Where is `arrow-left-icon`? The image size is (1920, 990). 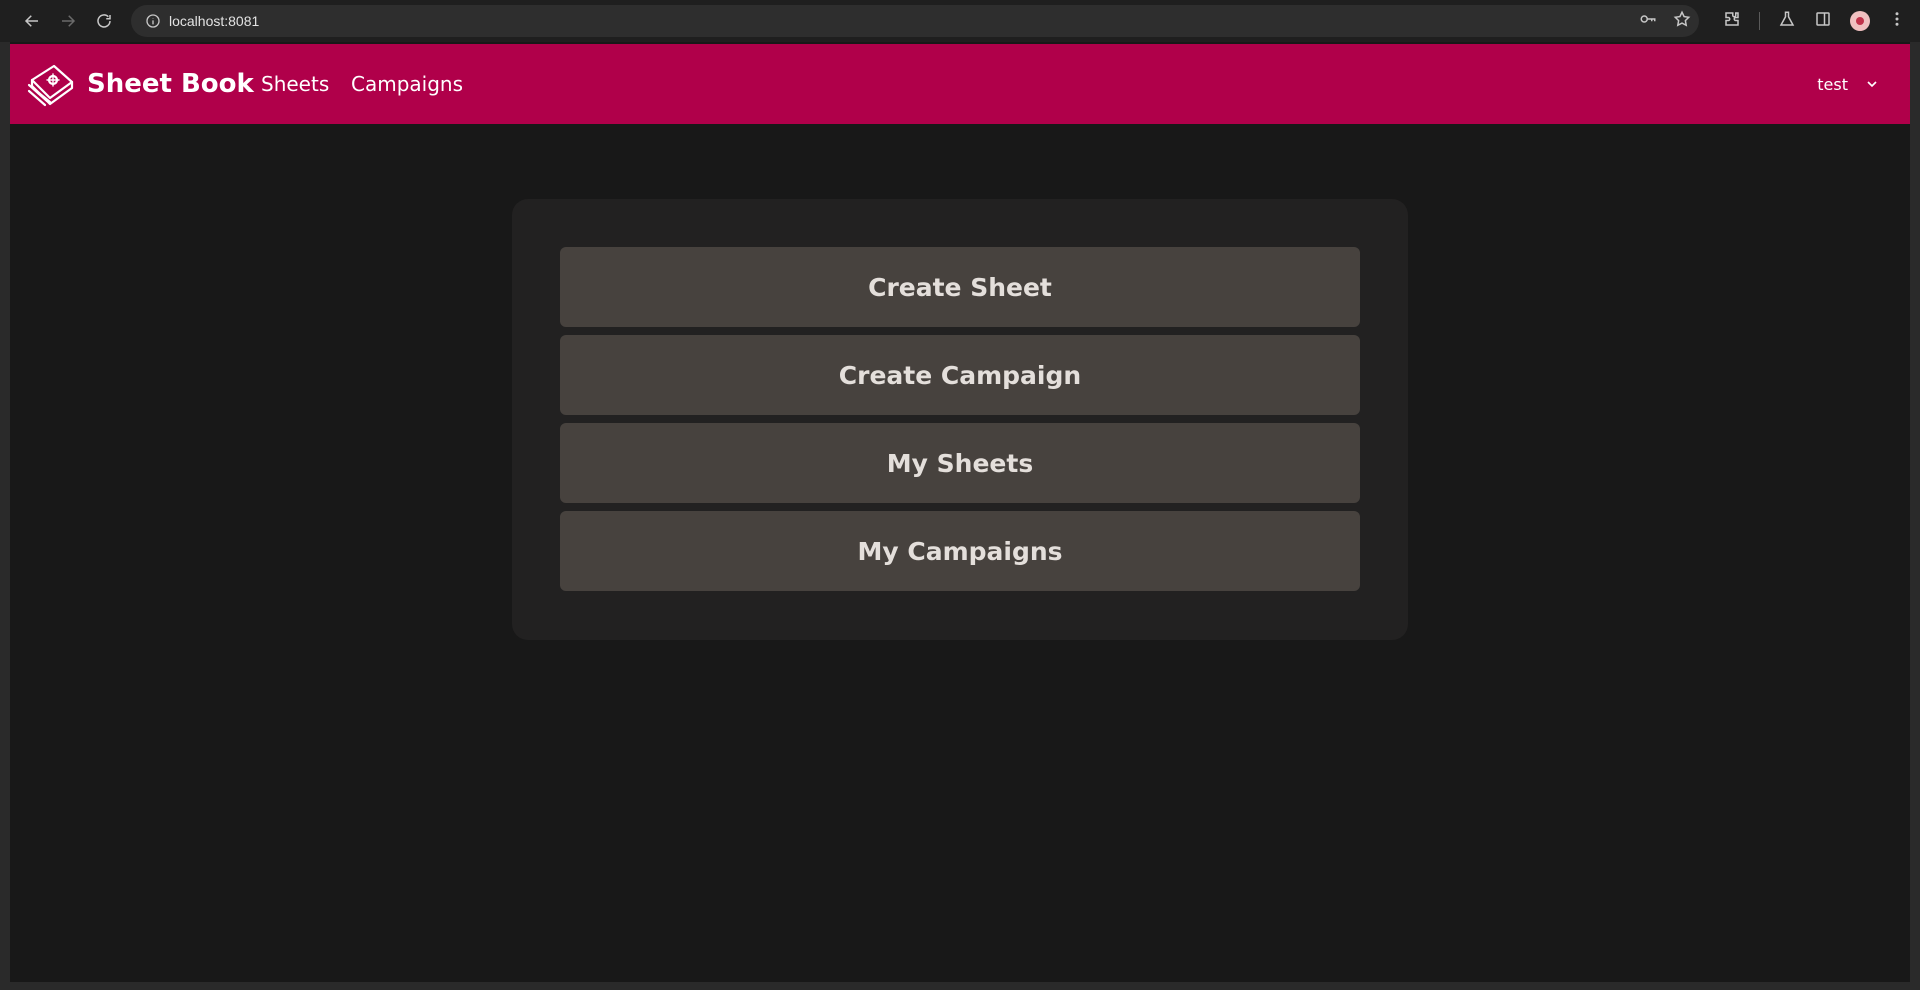 arrow-left-icon is located at coordinates (31, 21).